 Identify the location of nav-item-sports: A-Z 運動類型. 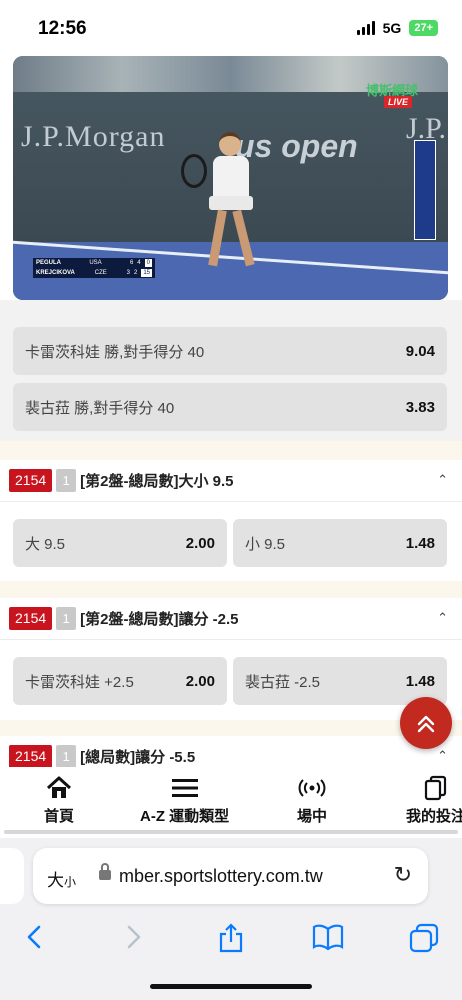
(184, 800).